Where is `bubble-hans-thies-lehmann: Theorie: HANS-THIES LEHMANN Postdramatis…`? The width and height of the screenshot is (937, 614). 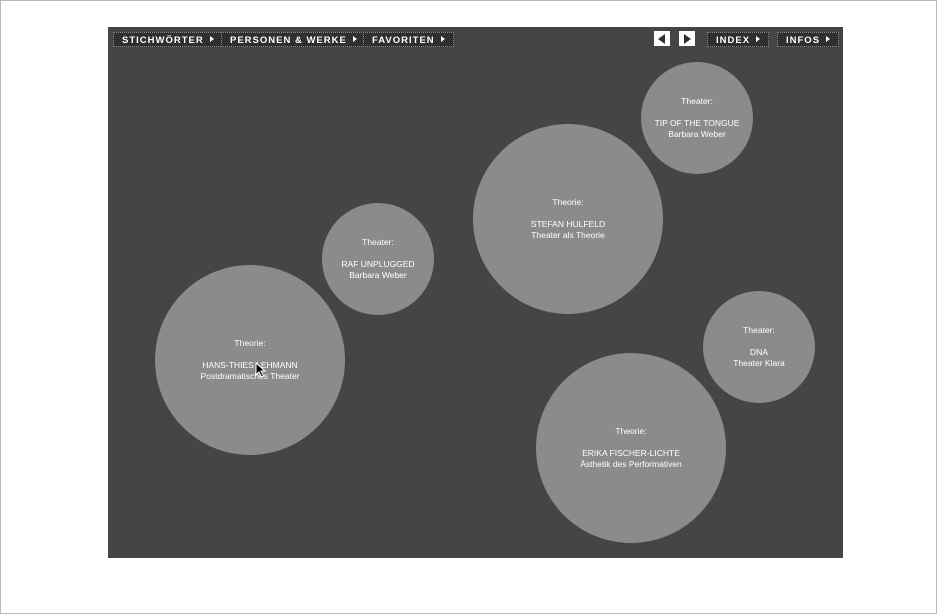 bubble-hans-thies-lehmann: Theorie: HANS-THIES LEHMANN Postdramatis… is located at coordinates (250, 360).